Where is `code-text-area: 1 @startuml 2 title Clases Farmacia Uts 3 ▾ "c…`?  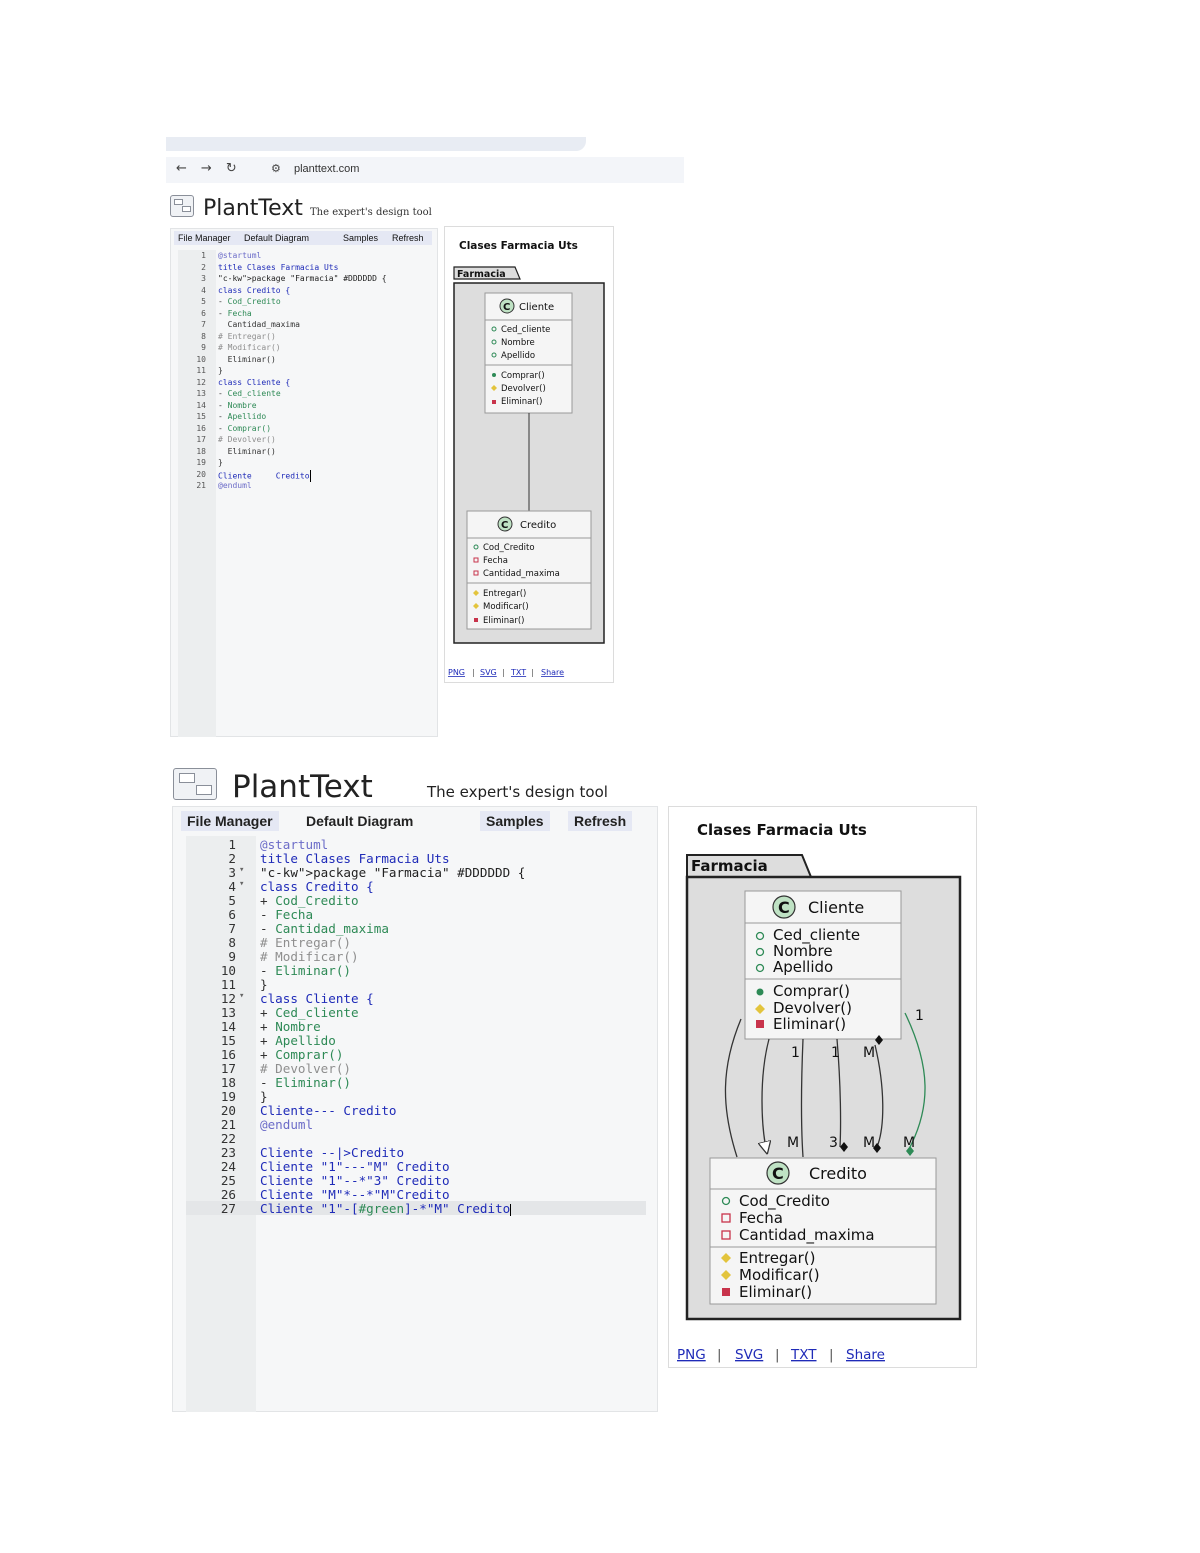
code-text-area: 1 @startuml 2 title Clases Farmacia Uts 3 ▾ "c… is located at coordinates (416, 1026).